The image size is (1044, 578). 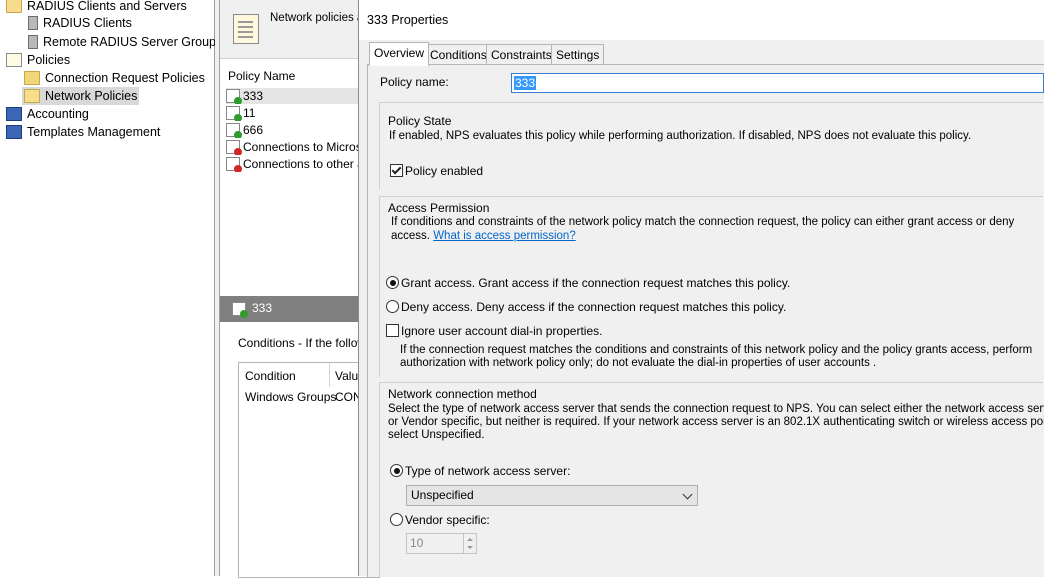 I want to click on policy-name-value: 333, so click(x=525, y=83).